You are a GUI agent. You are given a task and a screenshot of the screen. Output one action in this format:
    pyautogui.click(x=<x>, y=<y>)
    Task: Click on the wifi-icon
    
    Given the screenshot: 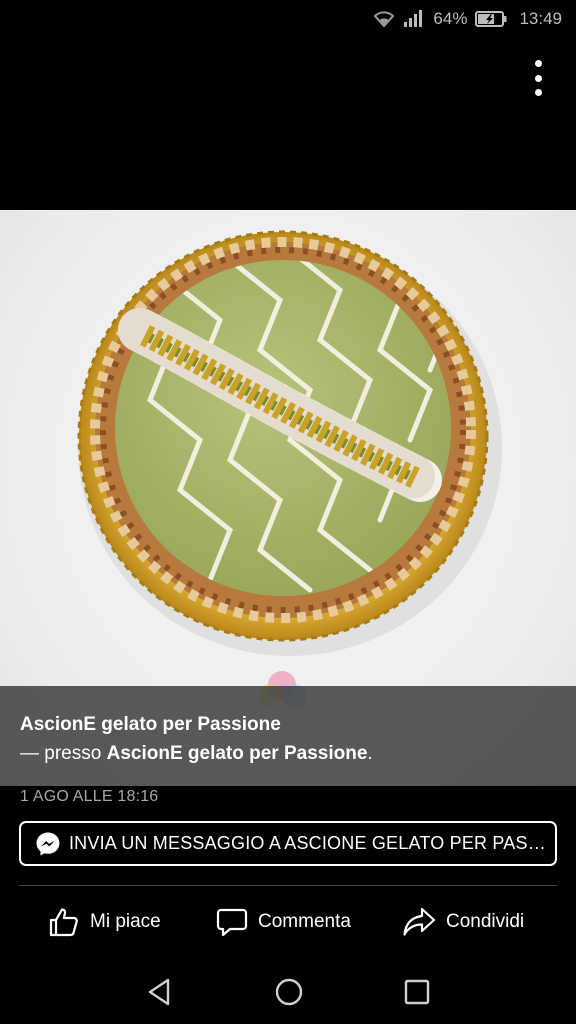 What is the action you would take?
    pyautogui.click(x=384, y=19)
    